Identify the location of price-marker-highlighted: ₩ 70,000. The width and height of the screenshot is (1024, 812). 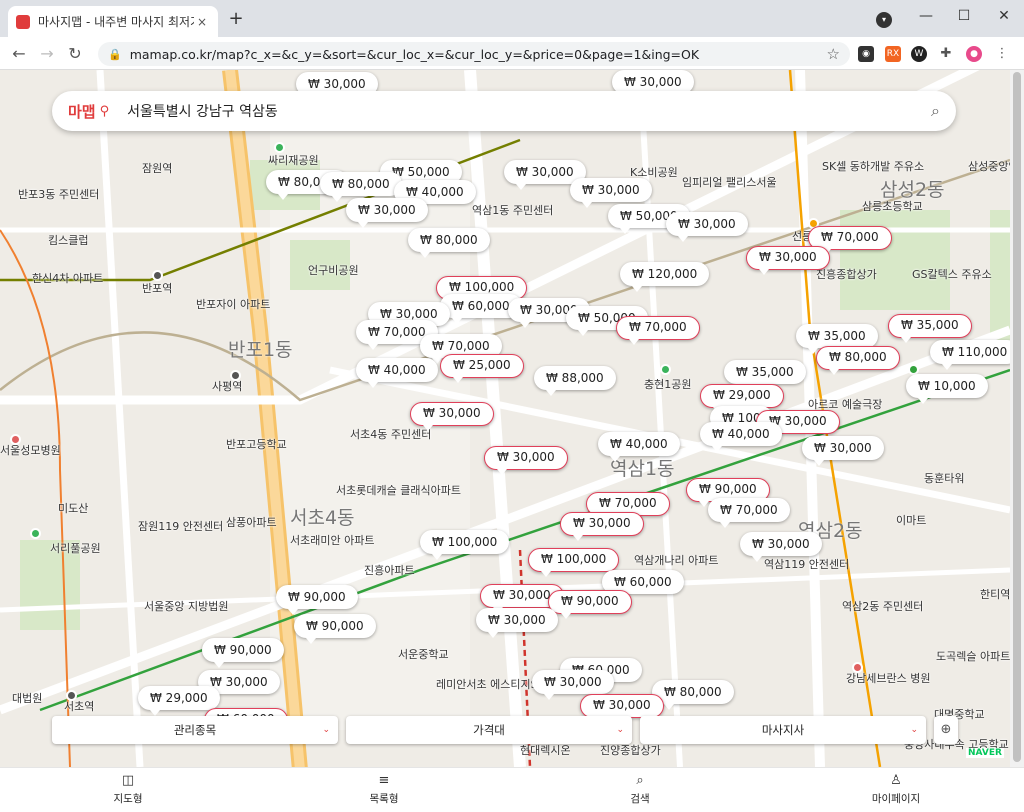
(658, 330).